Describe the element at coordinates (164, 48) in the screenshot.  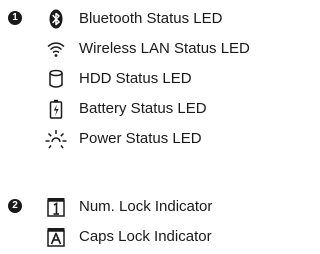
I see `led-label: Wireless LAN Status LED` at that location.